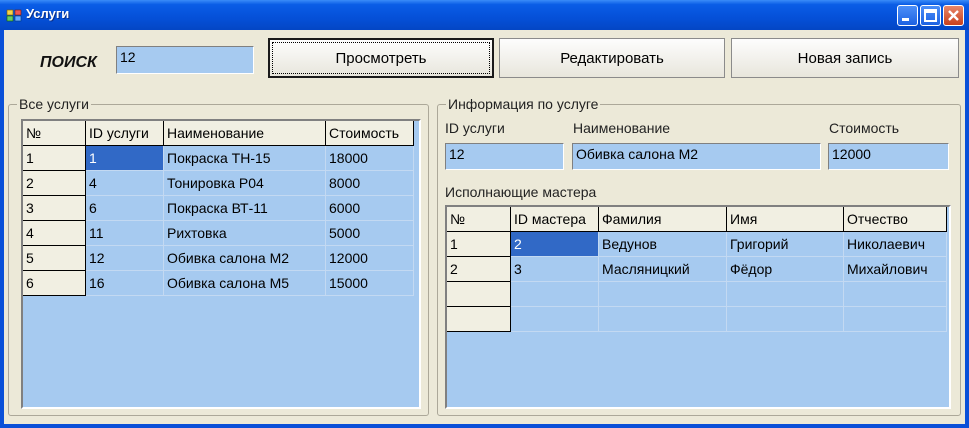  What do you see at coordinates (785, 244) in the screenshot?
I see `table-cell: Григорий` at bounding box center [785, 244].